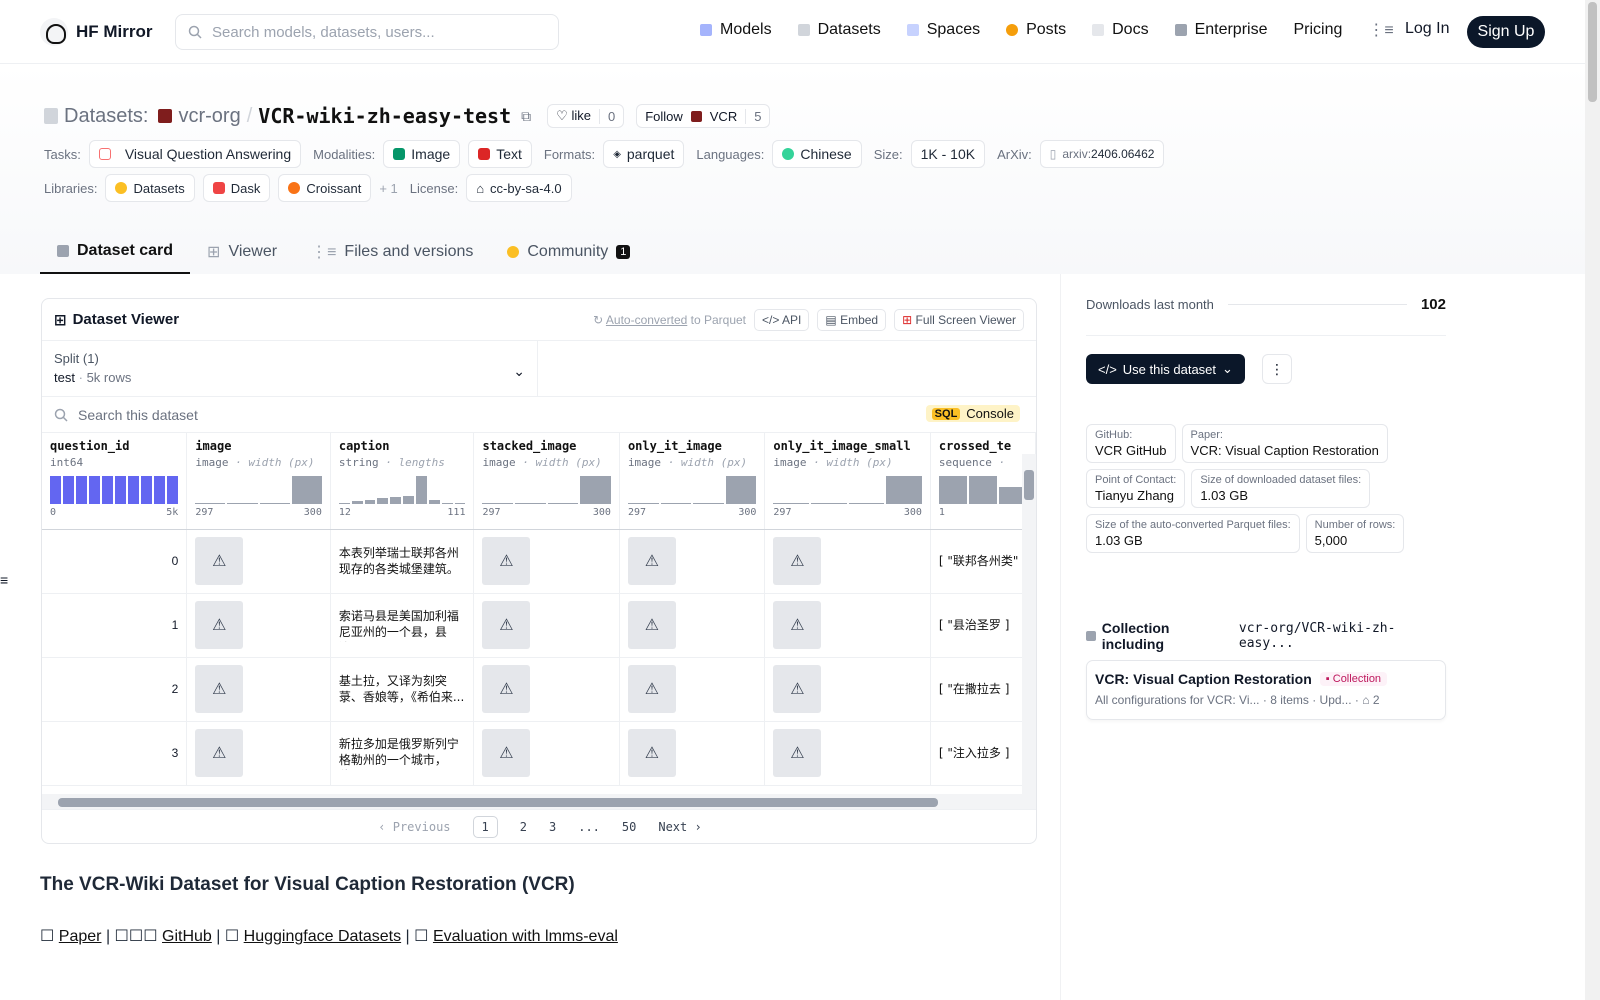  What do you see at coordinates (539, 415) in the screenshot?
I see `dataset-search-input: Search this dataset SQL Console` at bounding box center [539, 415].